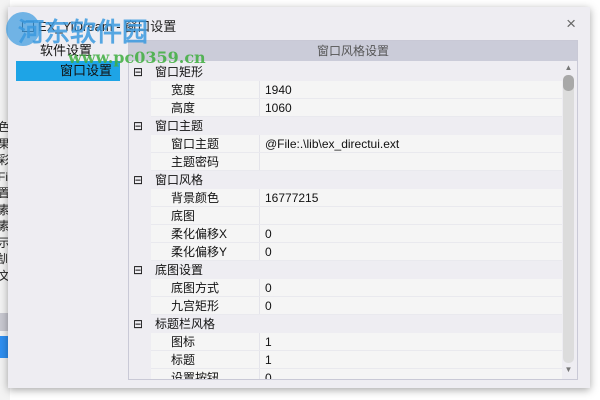 This screenshot has width=600, height=400. Describe the element at coordinates (195, 306) in the screenshot. I see `property-name: 九宫矩形` at that location.